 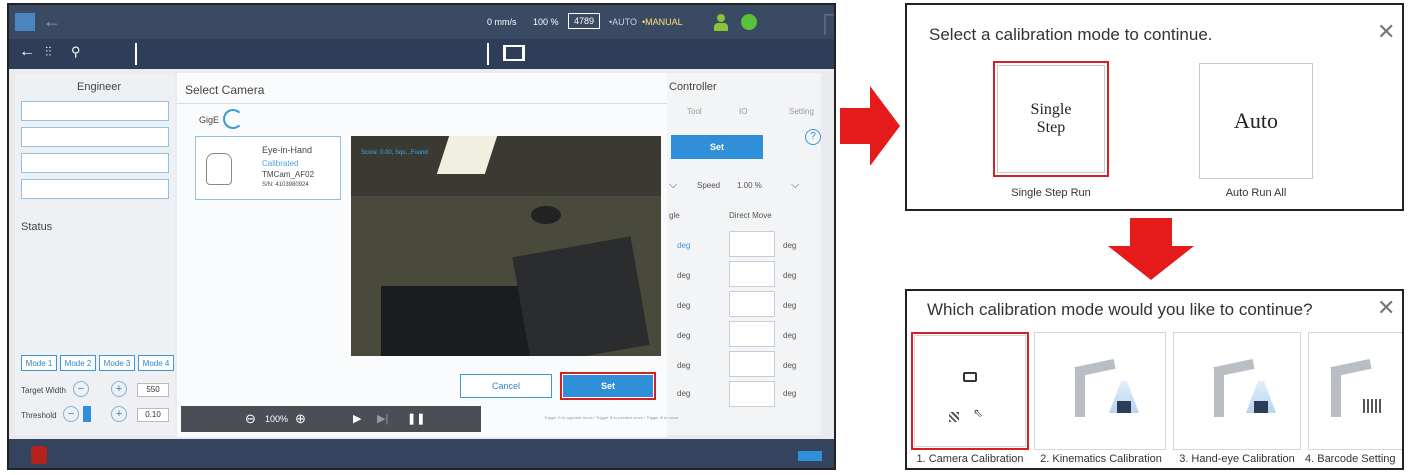 What do you see at coordinates (1355, 391) in the screenshot?
I see `barcode-setting-card` at bounding box center [1355, 391].